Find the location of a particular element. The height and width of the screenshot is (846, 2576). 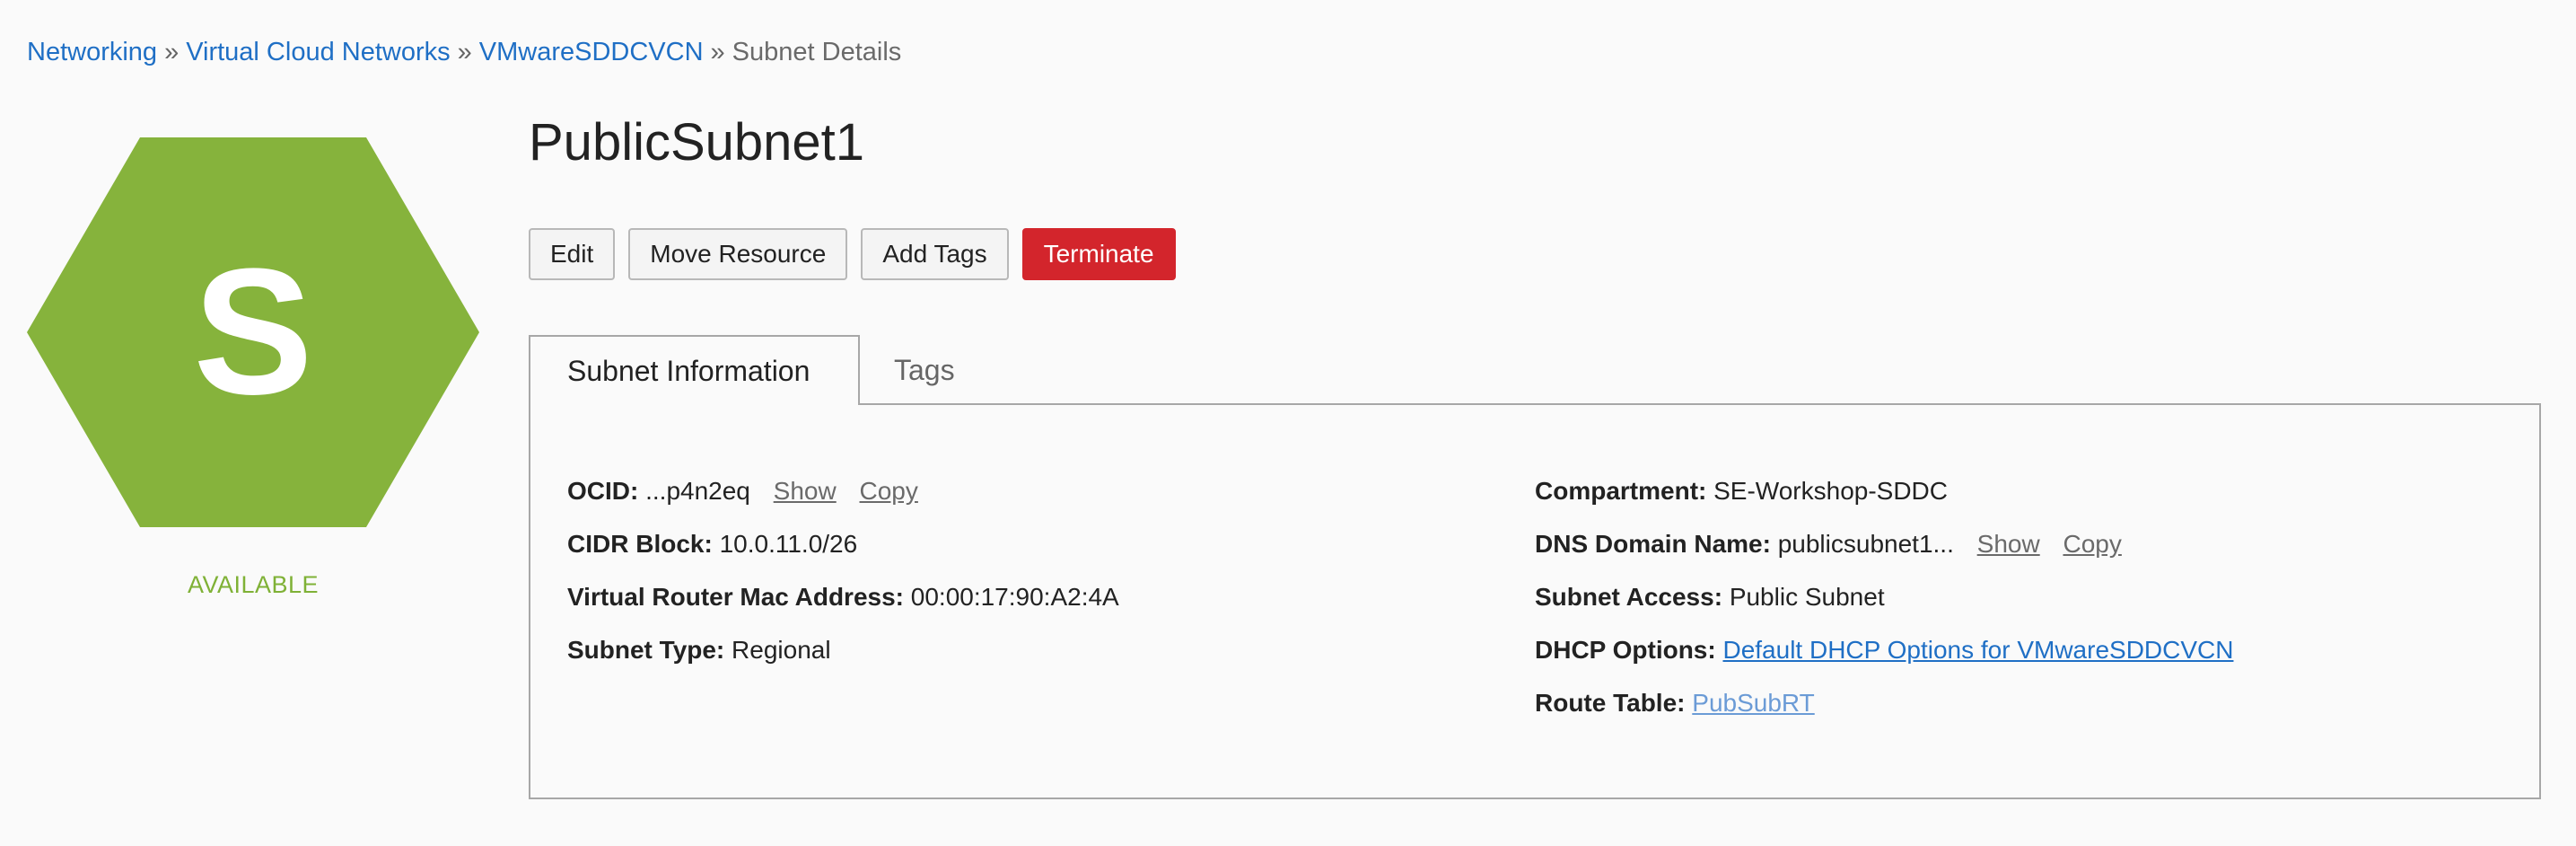

ocid-copy-link: Copy is located at coordinates (889, 491).